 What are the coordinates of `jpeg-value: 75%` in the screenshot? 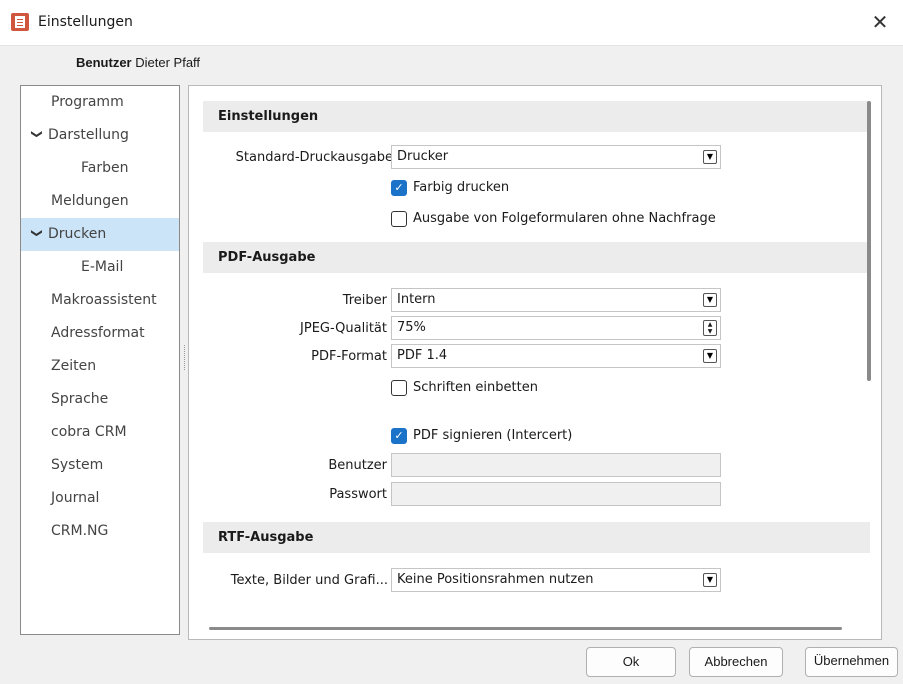 It's located at (411, 327).